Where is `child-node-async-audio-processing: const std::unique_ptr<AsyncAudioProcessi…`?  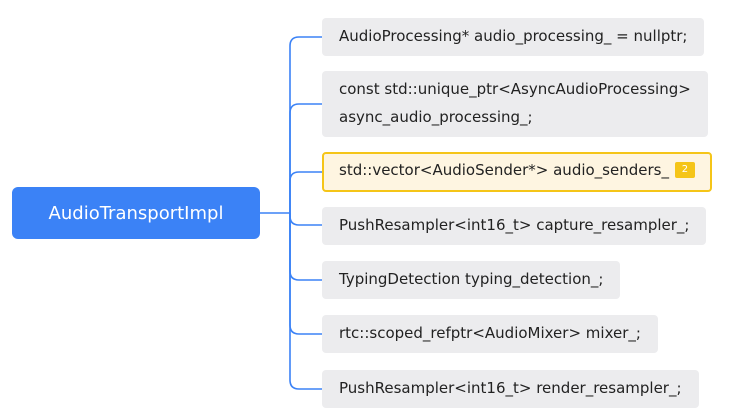
child-node-async-audio-processing: const std::unique_ptr<AsyncAudioProcessi… is located at coordinates (515, 104).